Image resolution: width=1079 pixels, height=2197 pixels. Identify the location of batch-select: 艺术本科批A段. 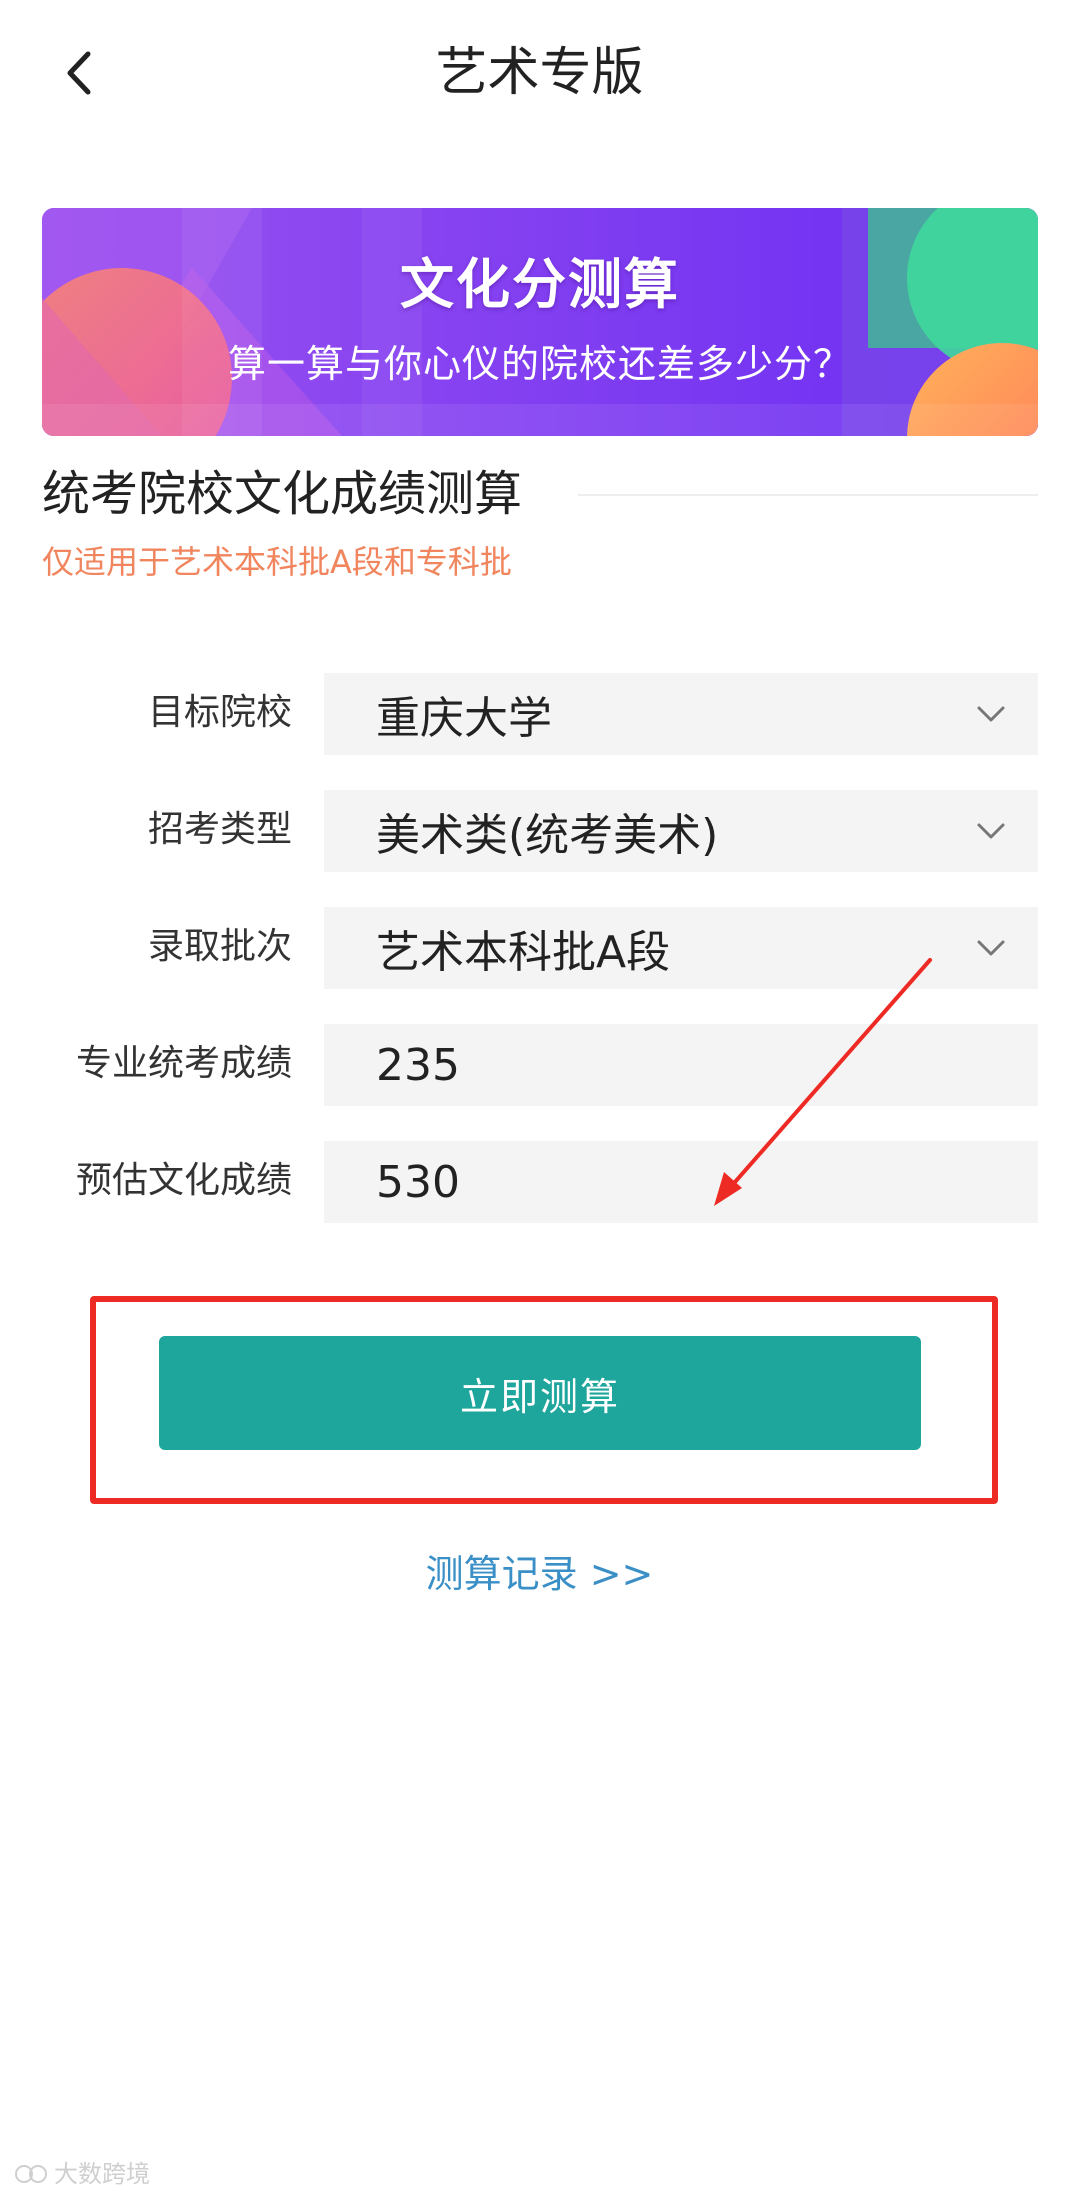
(681, 948).